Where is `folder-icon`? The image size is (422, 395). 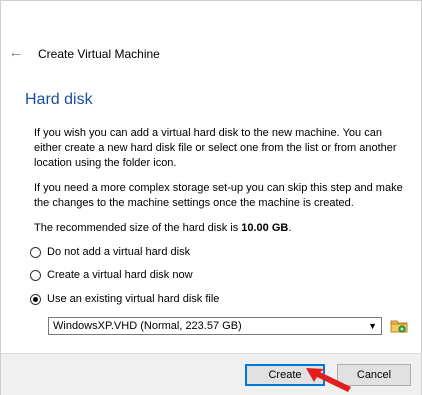
folder-icon is located at coordinates (399, 325).